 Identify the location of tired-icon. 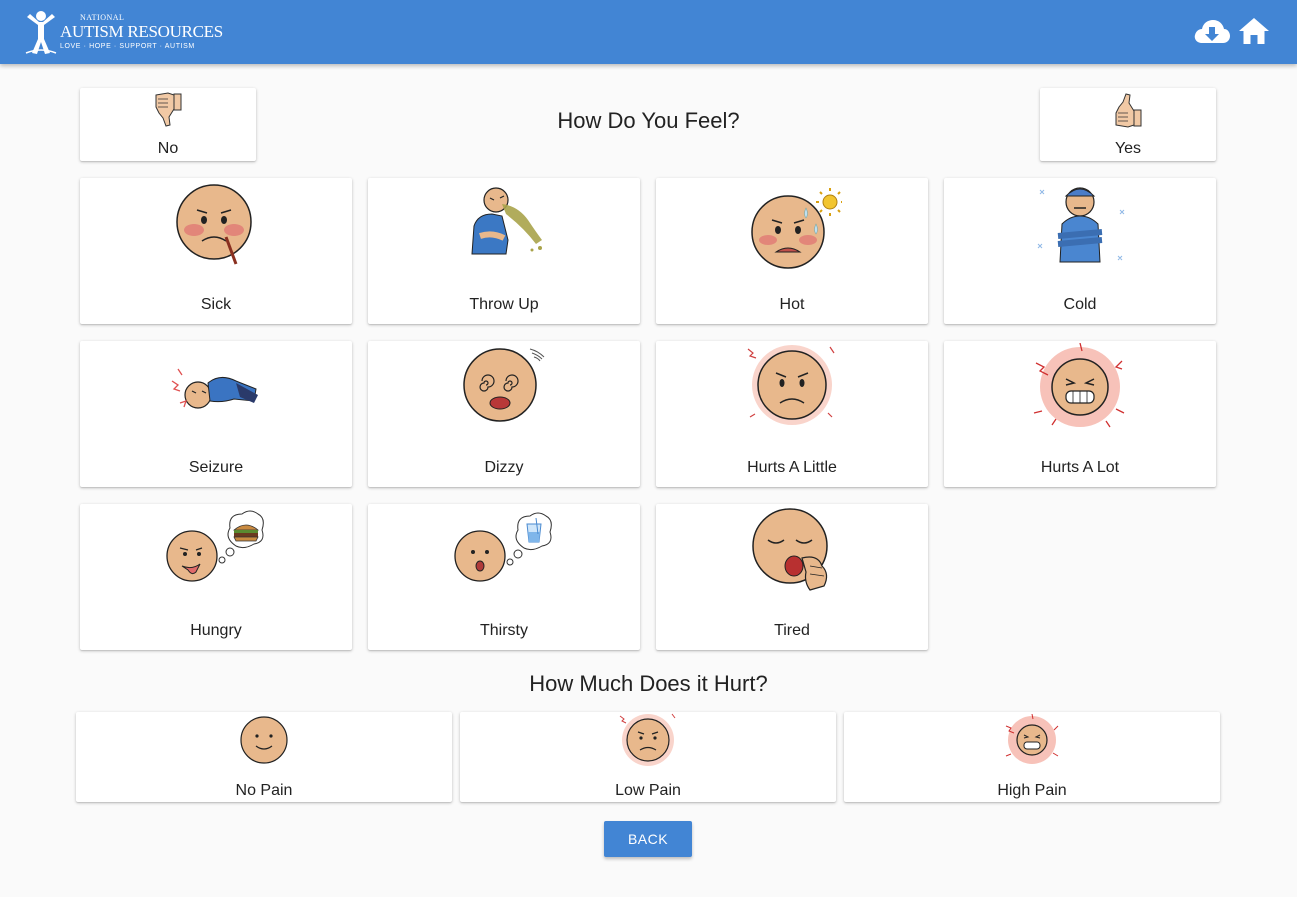
(790, 549).